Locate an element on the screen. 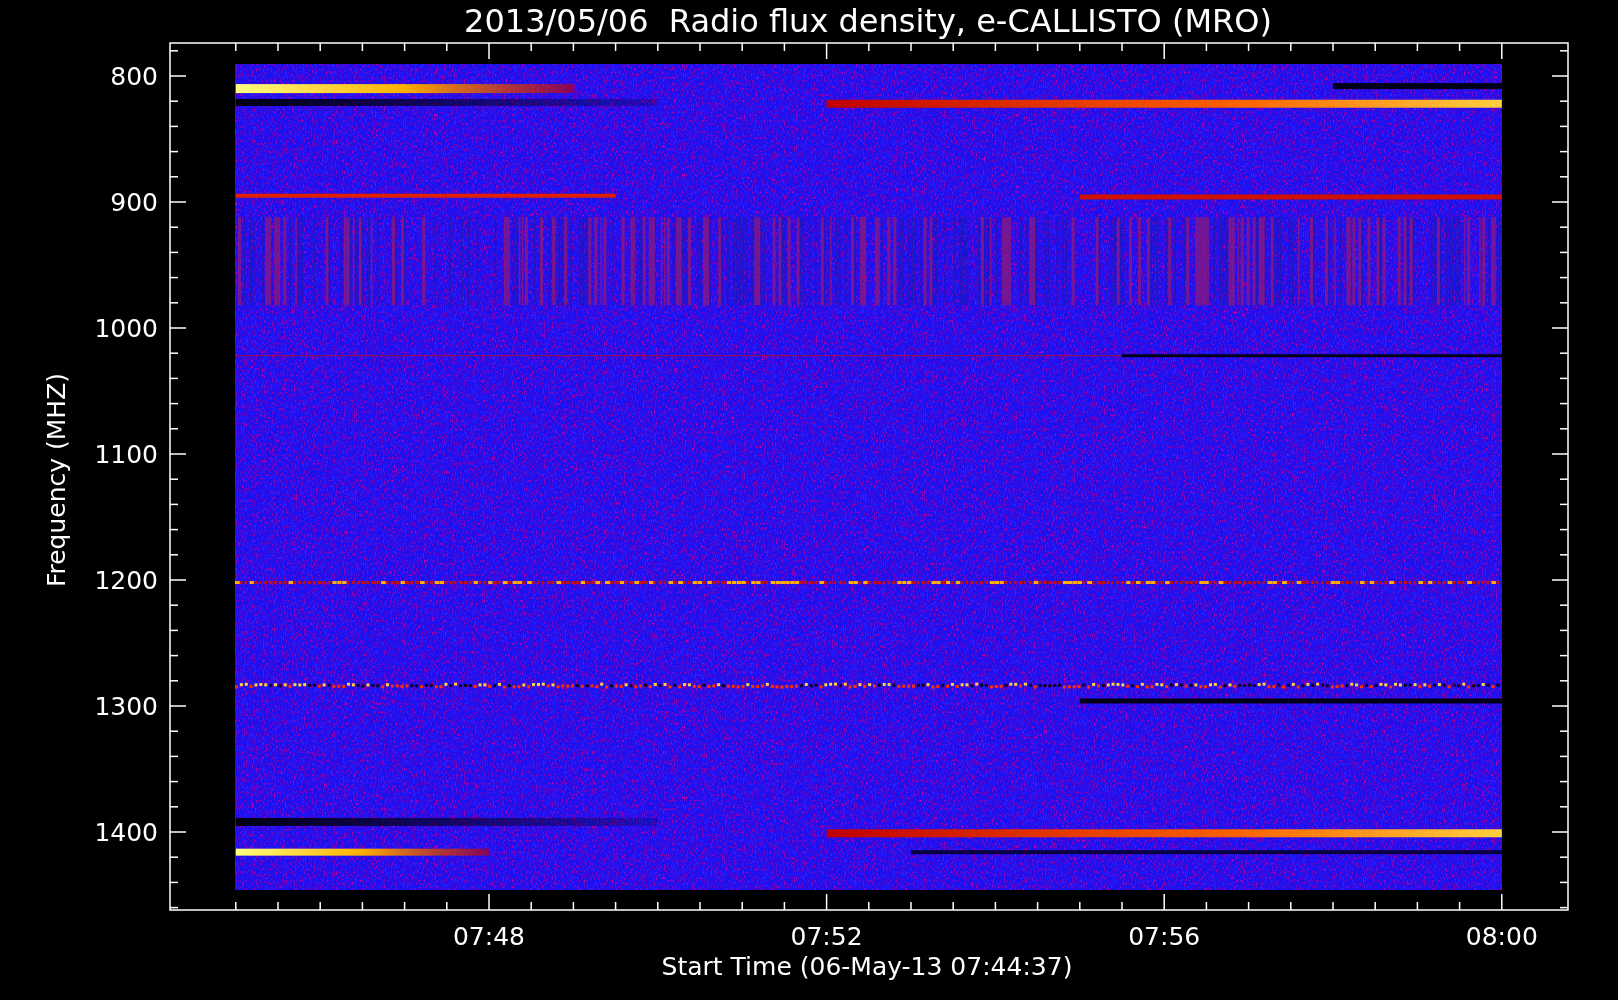  y-tick-label: 900 is located at coordinates (134, 202).